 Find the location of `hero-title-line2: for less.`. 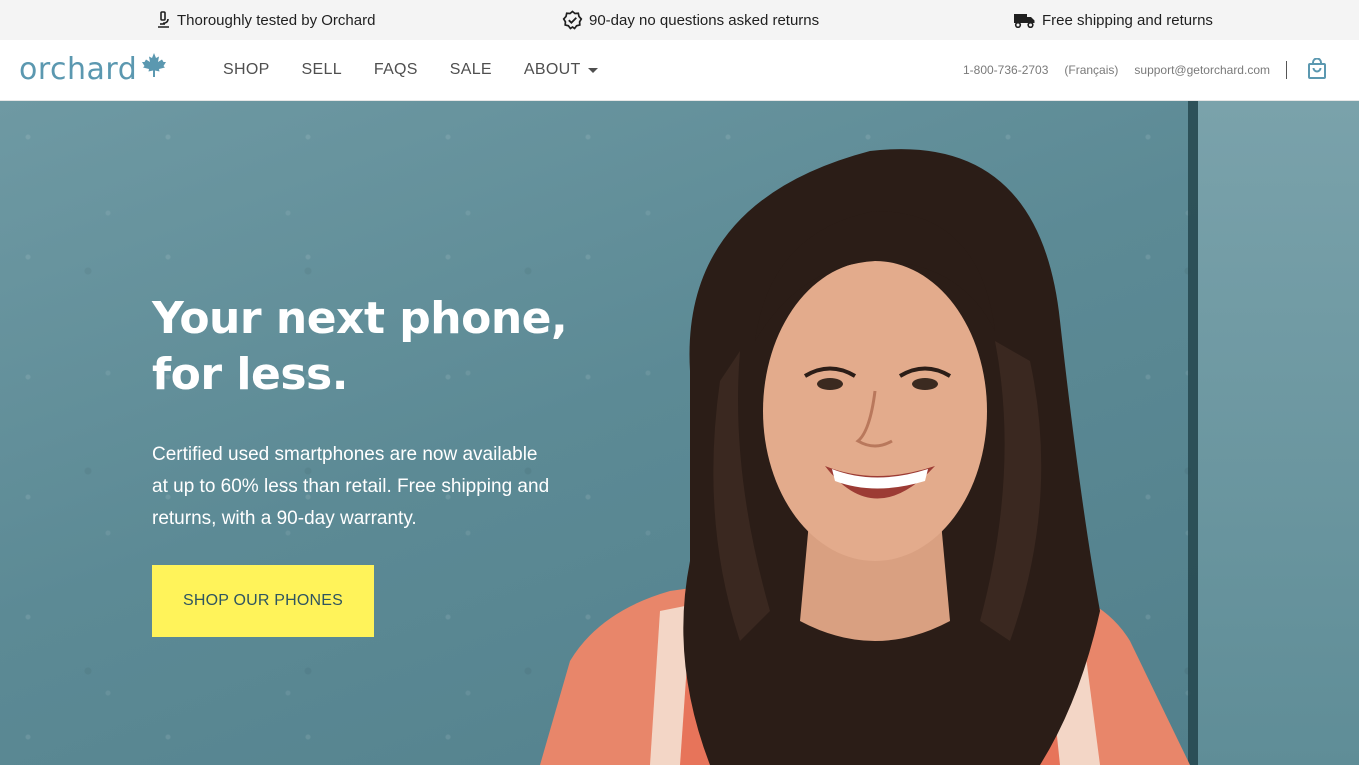

hero-title-line2: for less. is located at coordinates (250, 374).